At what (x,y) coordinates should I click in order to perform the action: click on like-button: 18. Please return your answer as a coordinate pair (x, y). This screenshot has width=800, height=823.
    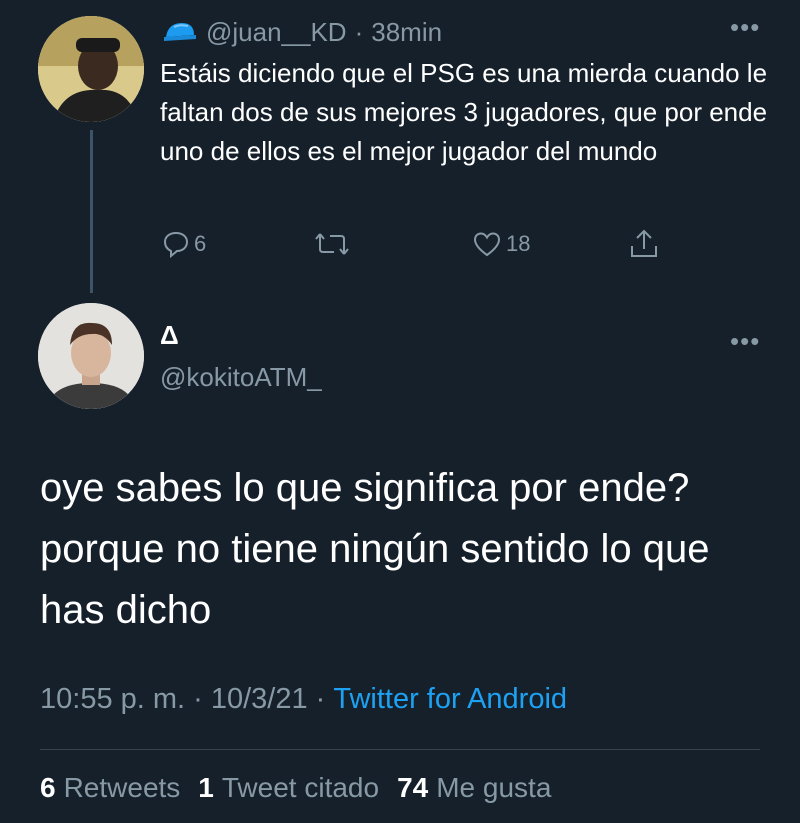
    Looking at the image, I should click on (501, 244).